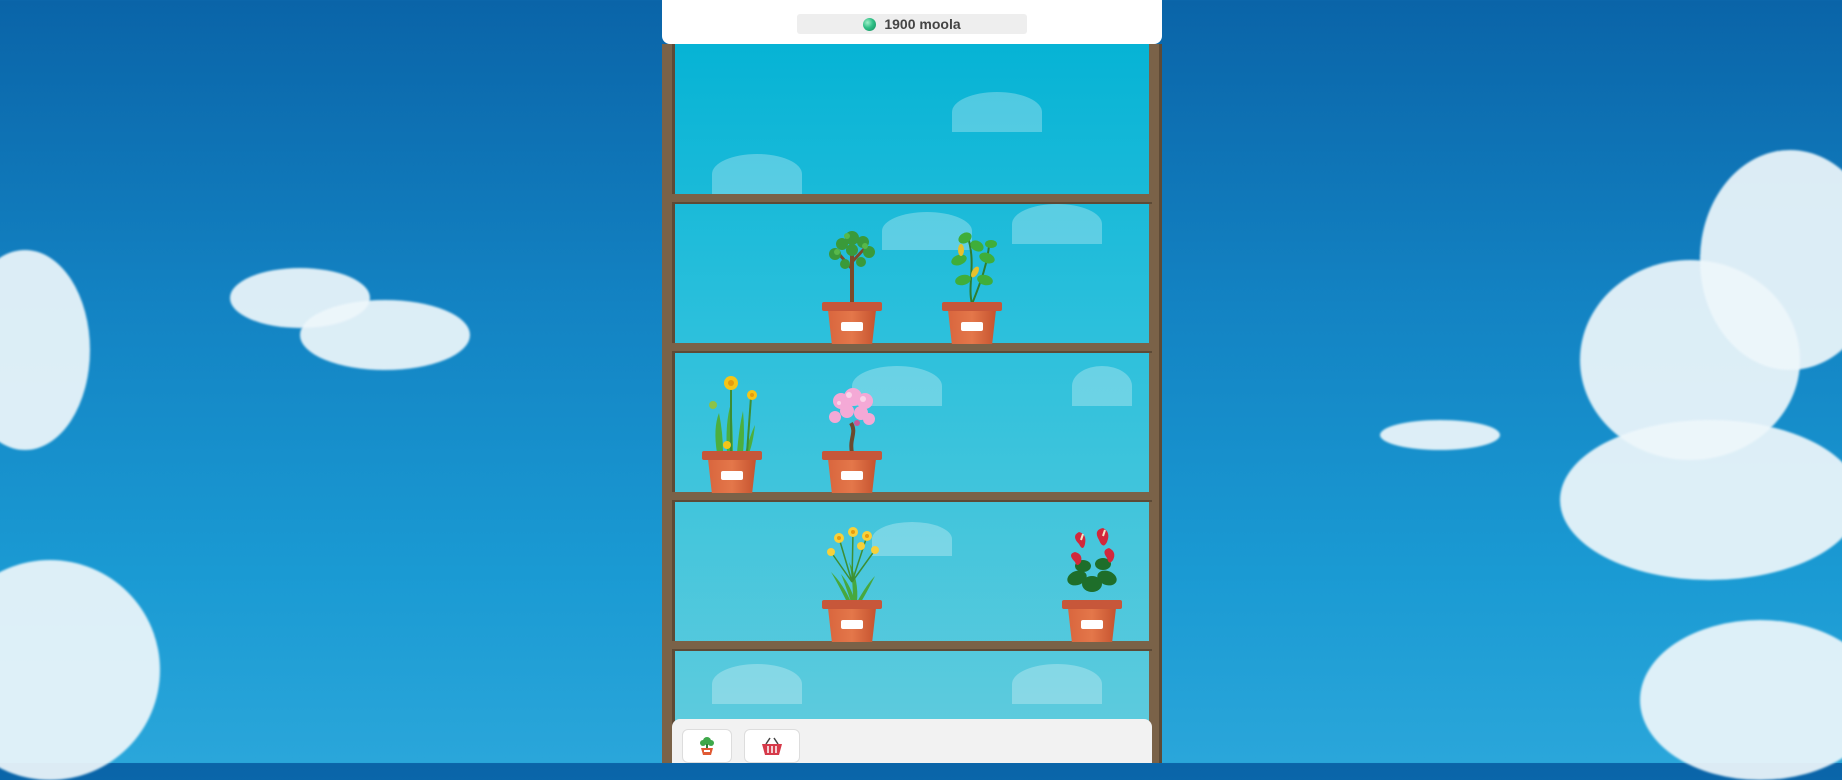 This screenshot has width=1842, height=780. I want to click on yellow-flower-bunch-icon, so click(853, 564).